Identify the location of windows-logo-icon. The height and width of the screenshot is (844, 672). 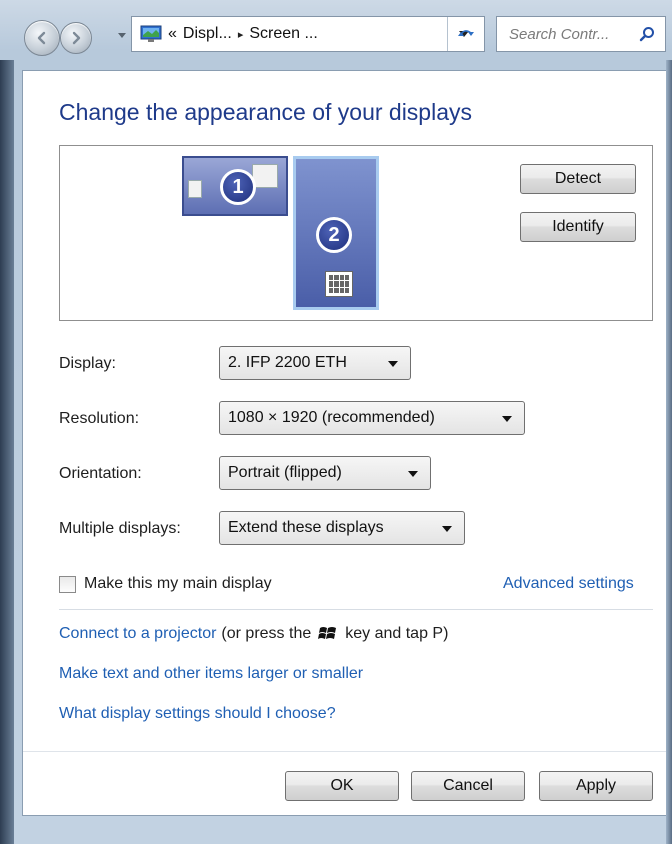
(327, 633).